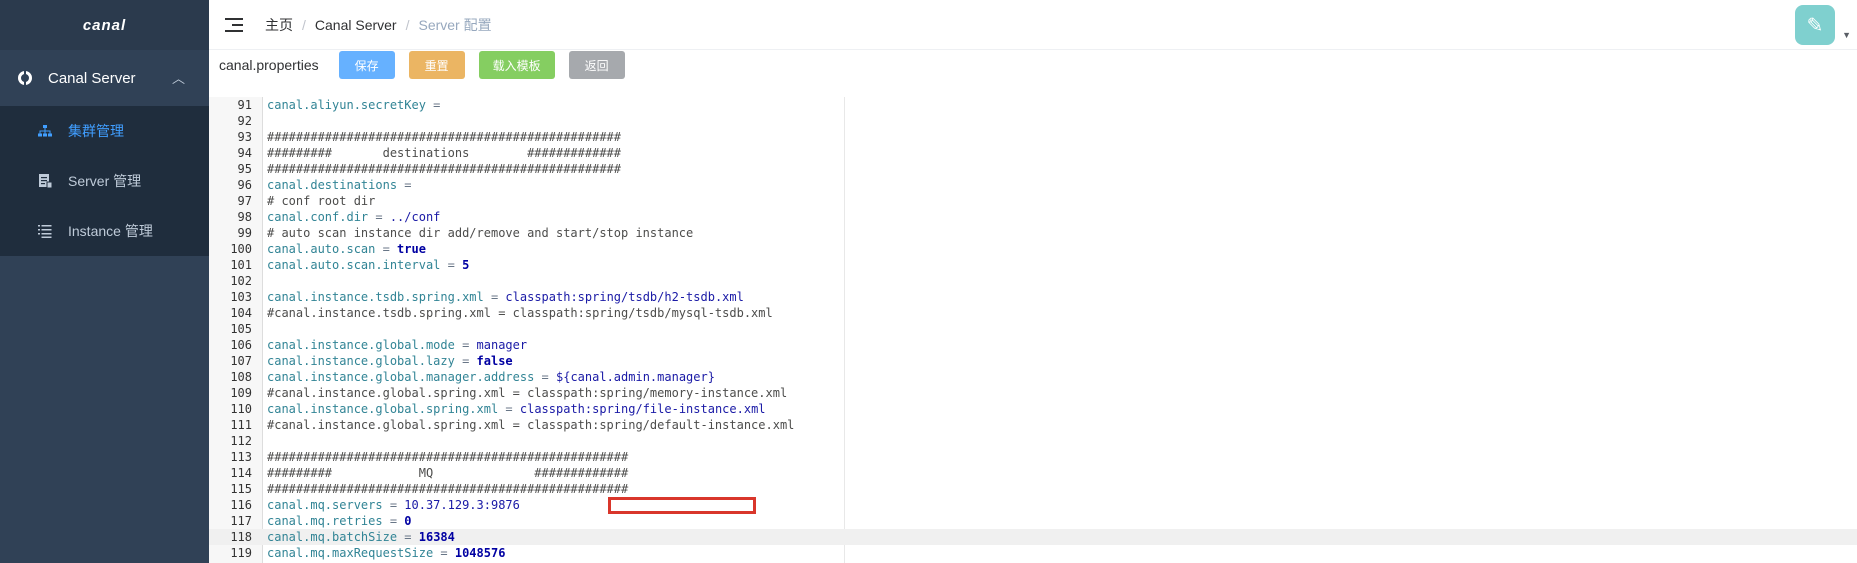 The width and height of the screenshot is (1857, 563). I want to click on code-line: 118 canal.mq.batchSize = 16384, so click(1033, 537).